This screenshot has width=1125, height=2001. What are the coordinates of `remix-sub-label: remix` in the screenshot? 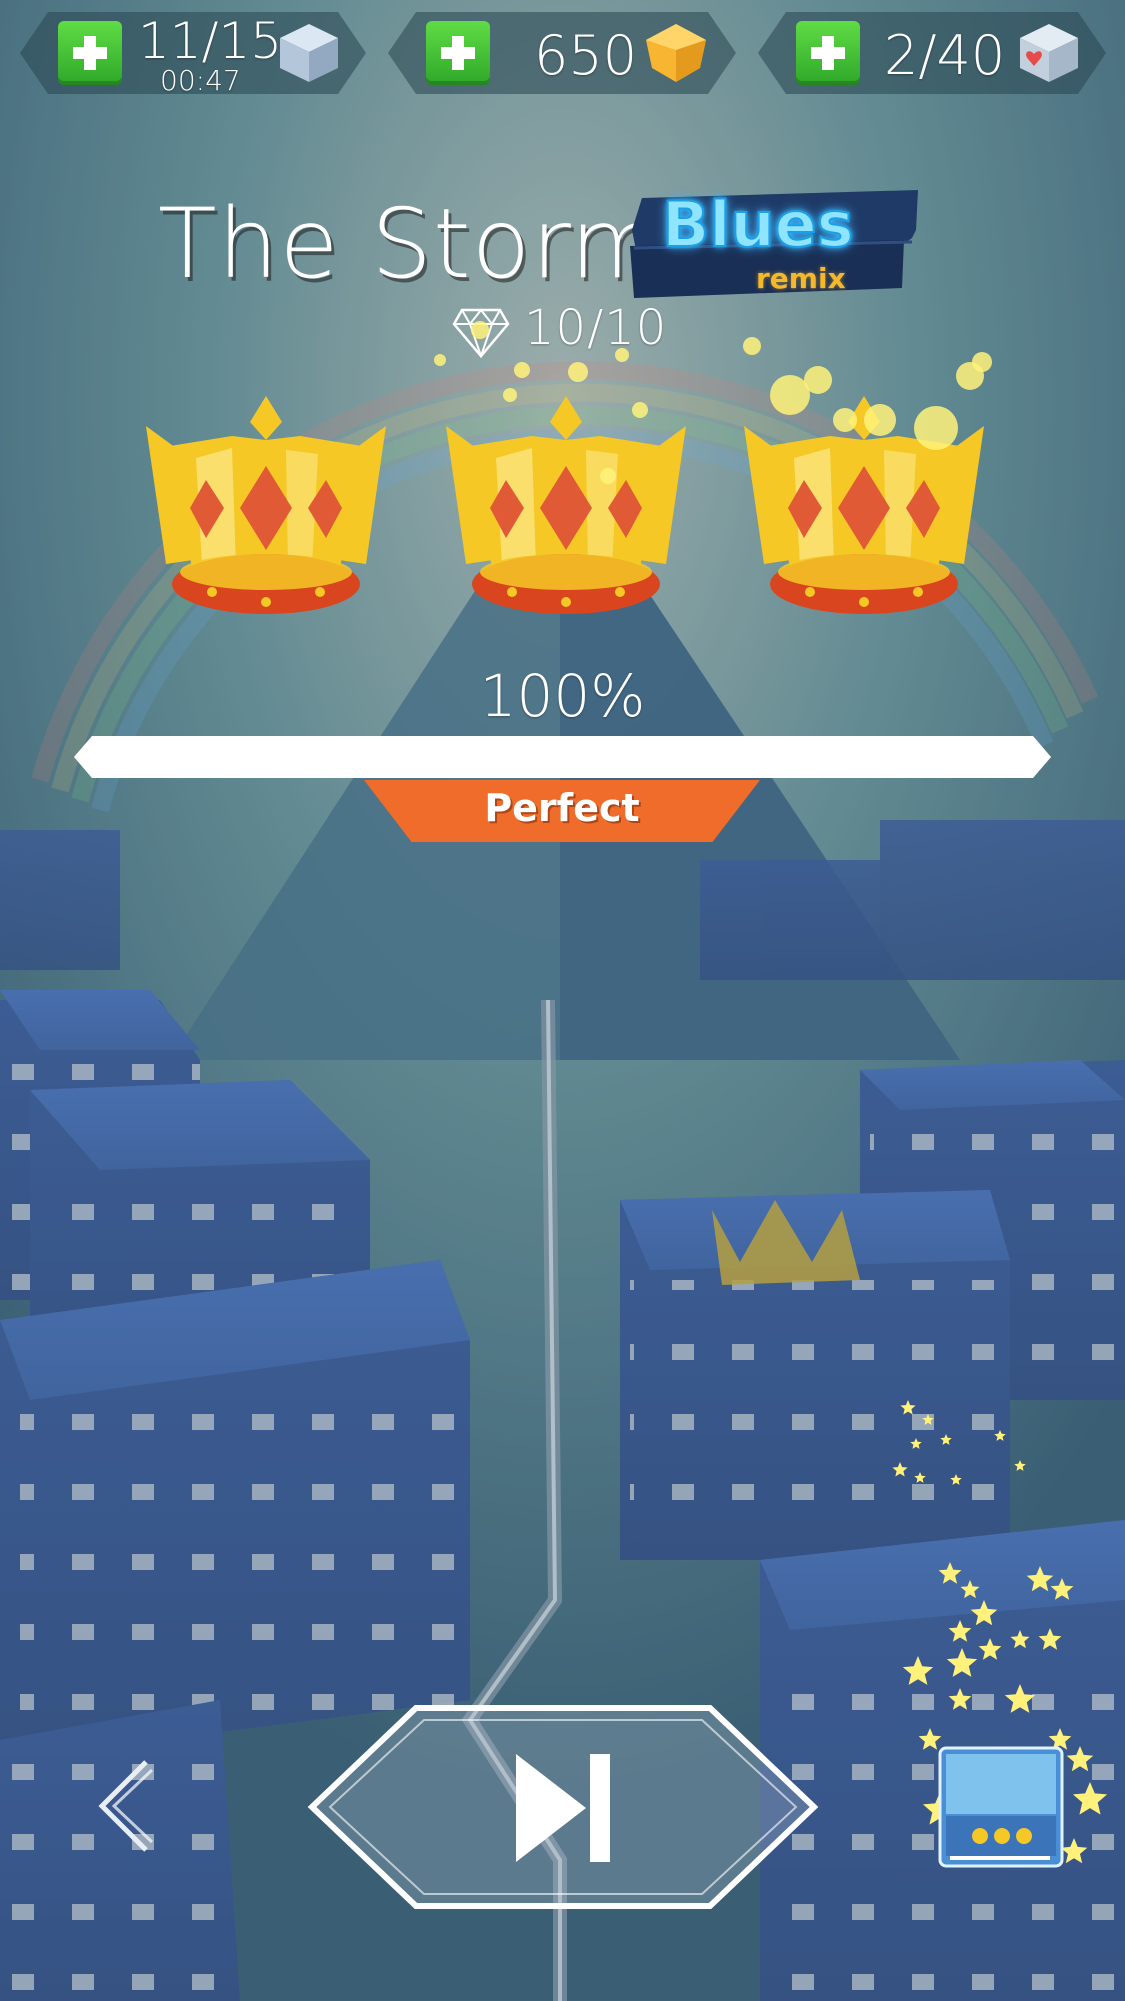 It's located at (801, 278).